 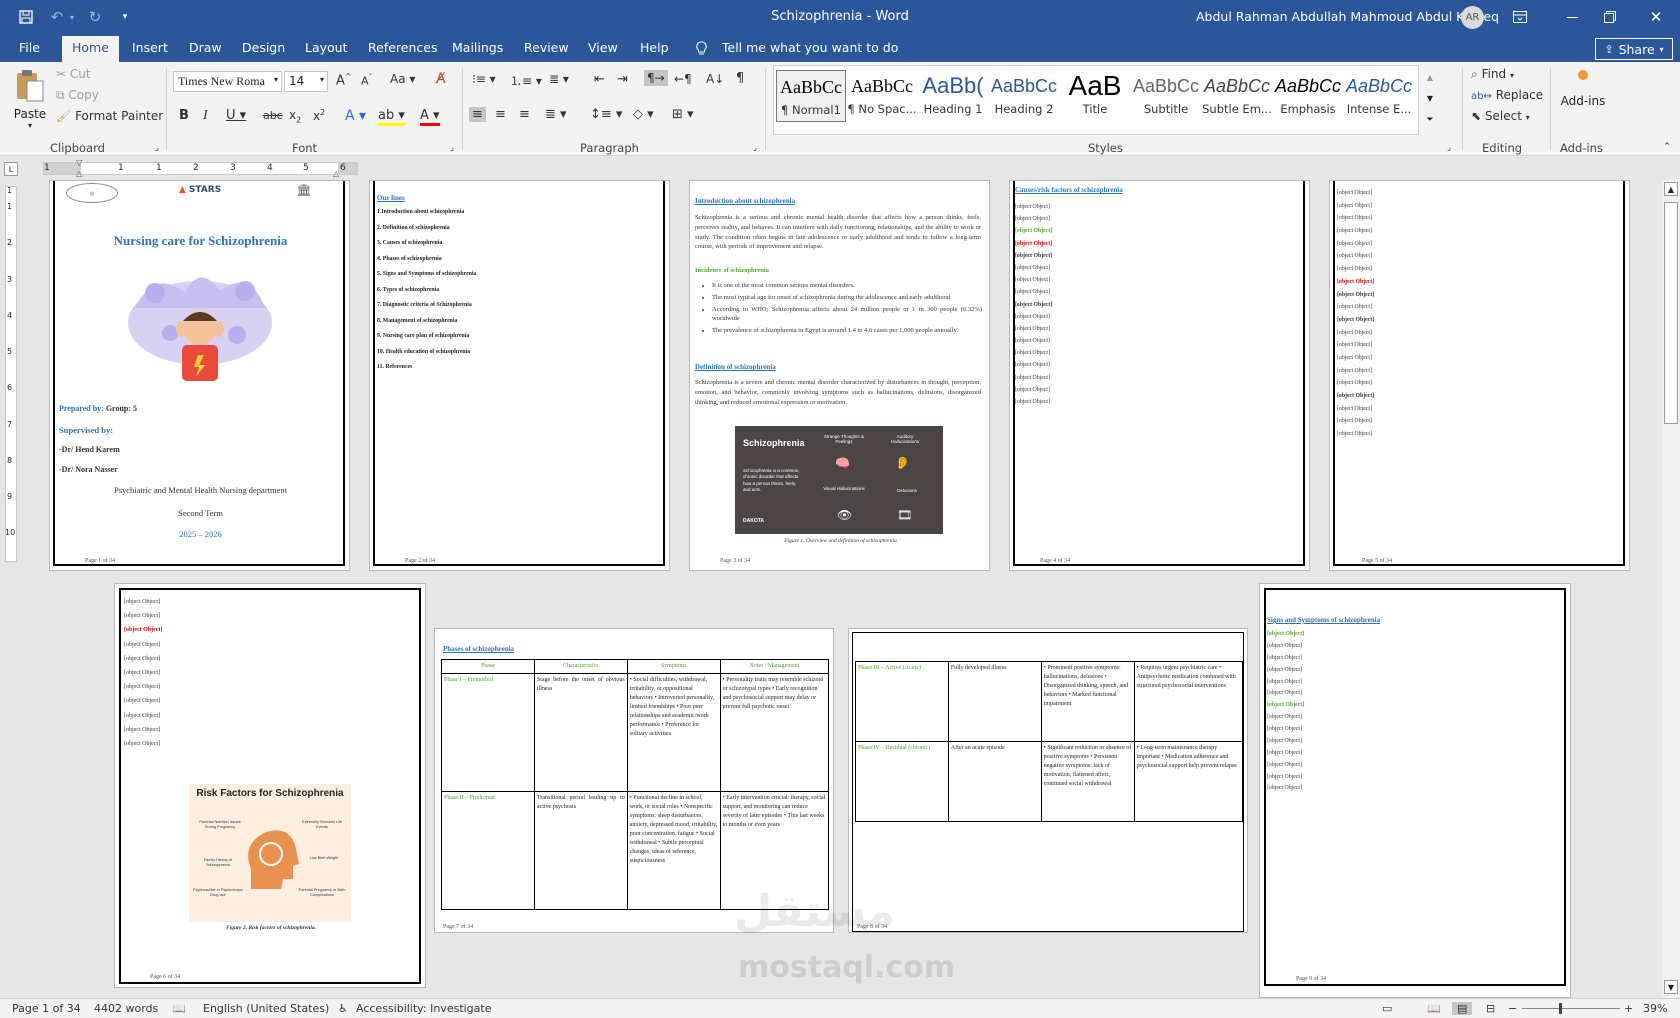 I want to click on increase-indent-icon: ⇥, so click(x=622, y=79).